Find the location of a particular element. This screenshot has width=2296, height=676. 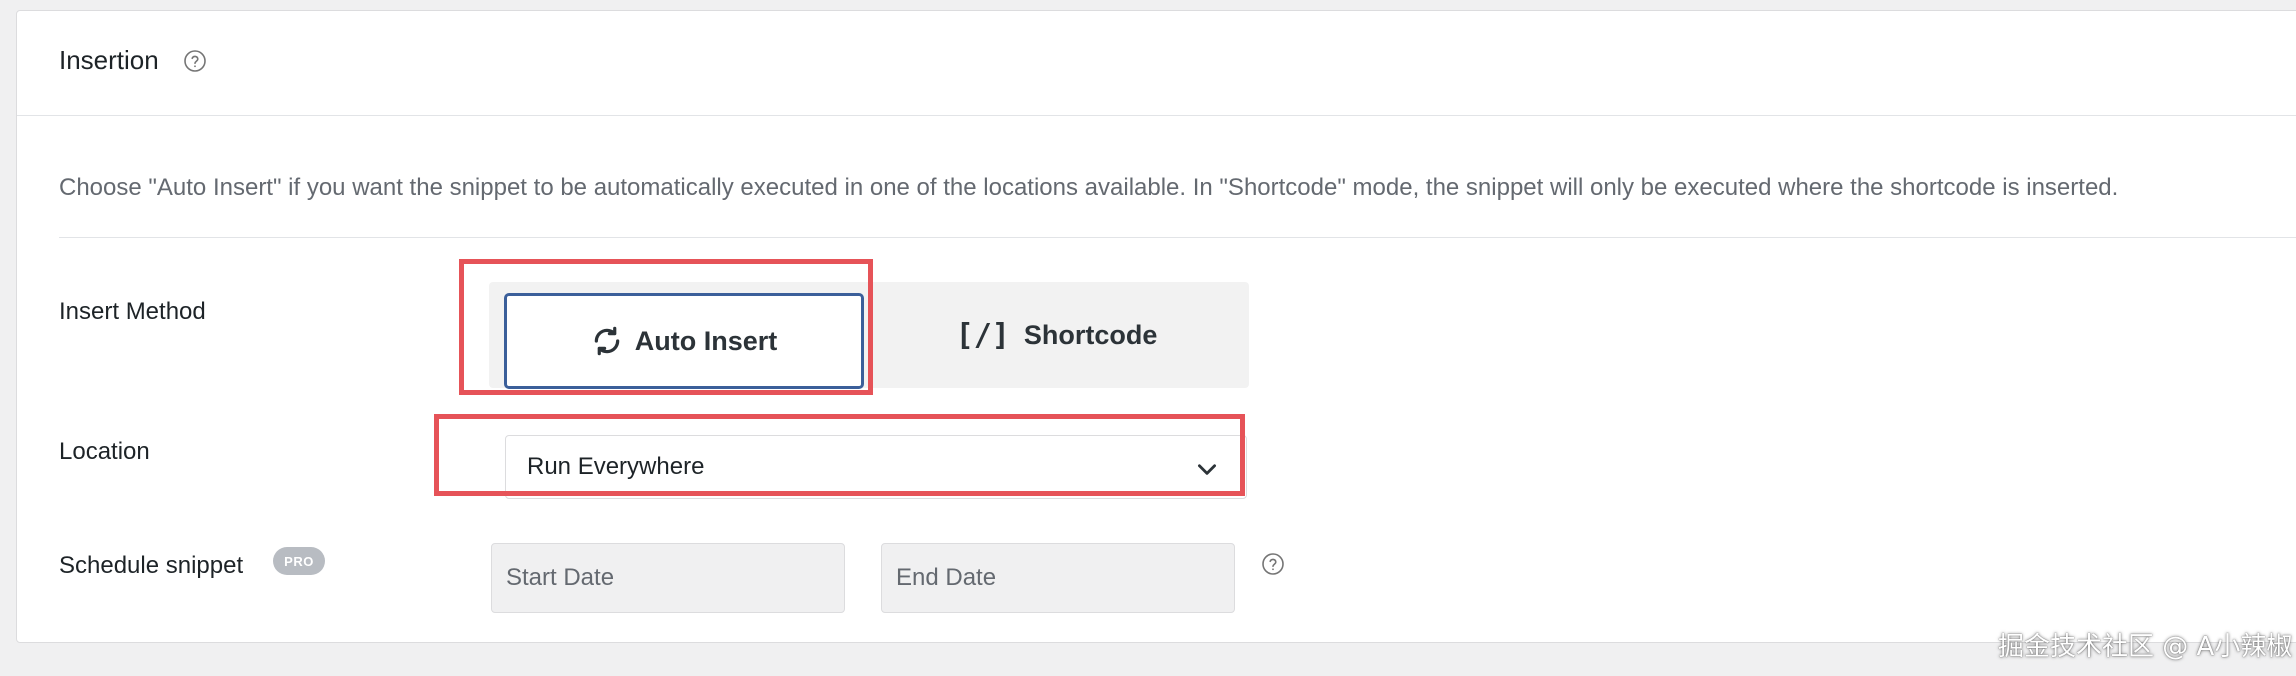

location-label: Location is located at coordinates (104, 451).